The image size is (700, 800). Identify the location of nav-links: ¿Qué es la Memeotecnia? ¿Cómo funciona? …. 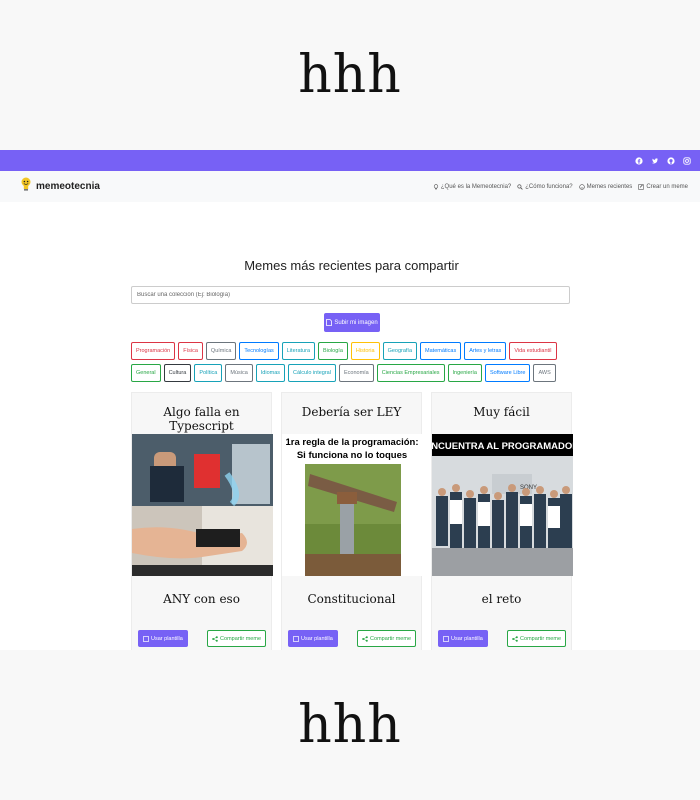
(560, 187).